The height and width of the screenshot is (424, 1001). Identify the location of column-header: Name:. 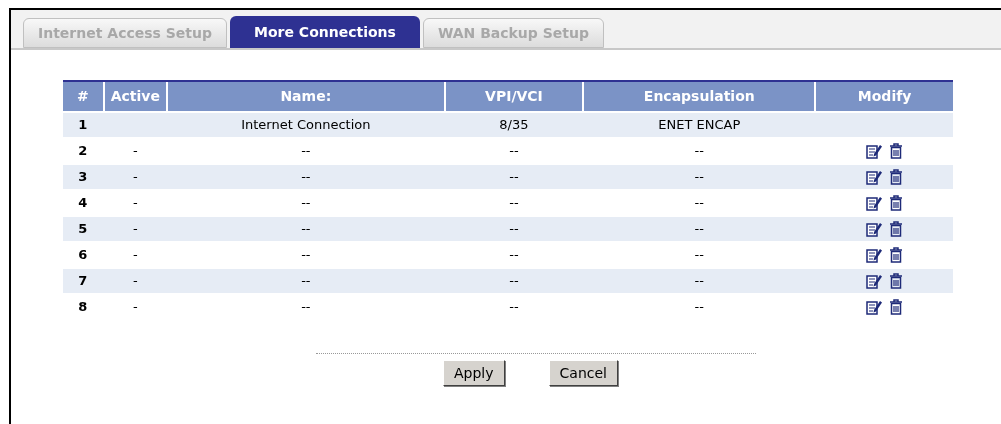
(306, 96).